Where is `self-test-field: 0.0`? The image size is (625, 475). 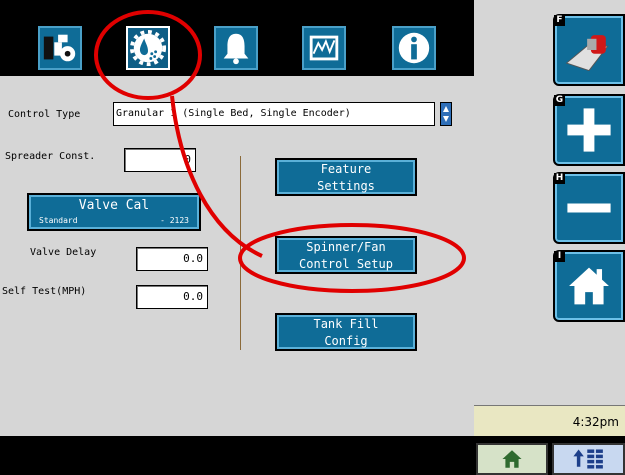
self-test-field: 0.0 is located at coordinates (172, 297).